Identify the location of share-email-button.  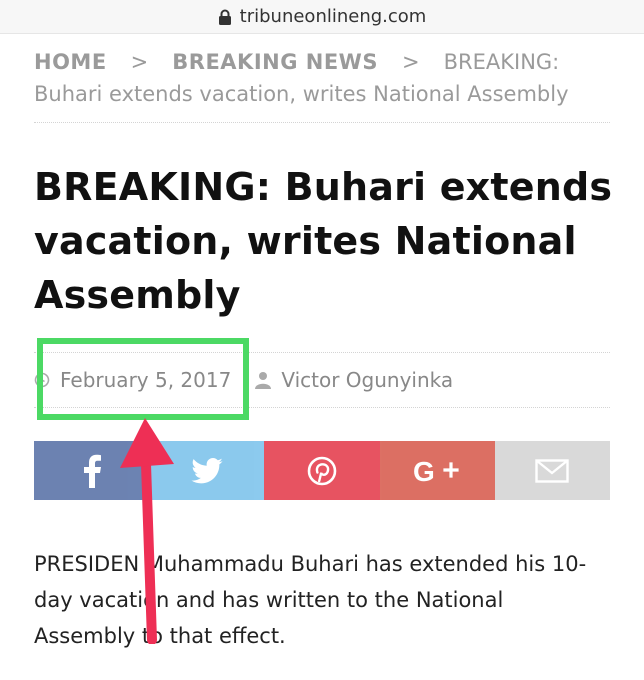
(552, 470).